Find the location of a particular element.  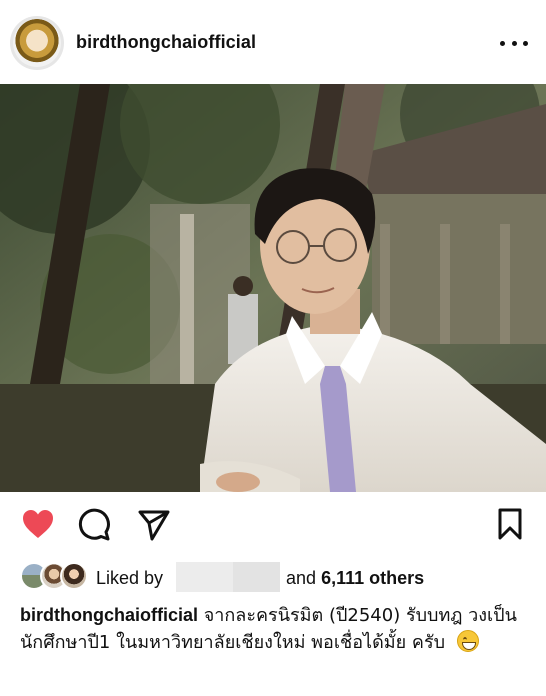

and-label: and is located at coordinates (301, 578).